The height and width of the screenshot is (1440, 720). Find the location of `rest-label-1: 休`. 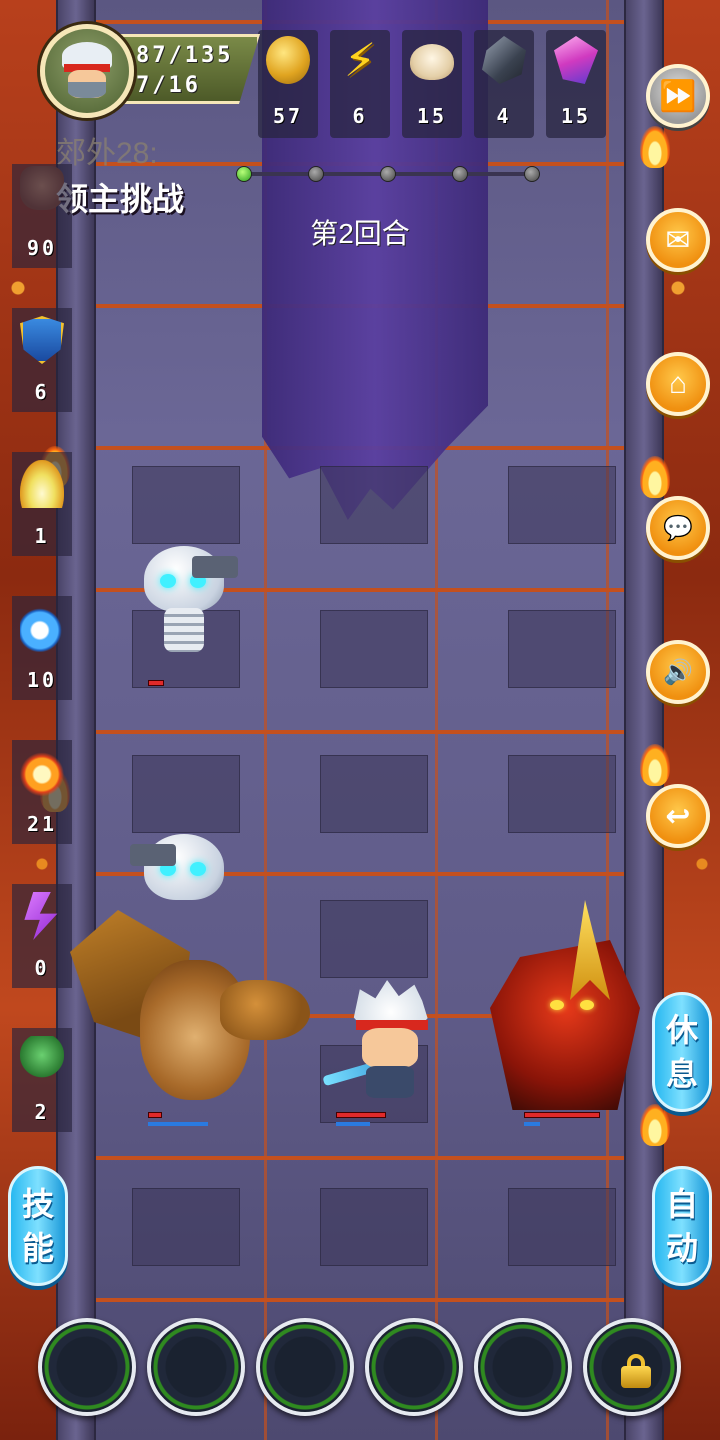

rest-label-1: 休 is located at coordinates (681, 1030).